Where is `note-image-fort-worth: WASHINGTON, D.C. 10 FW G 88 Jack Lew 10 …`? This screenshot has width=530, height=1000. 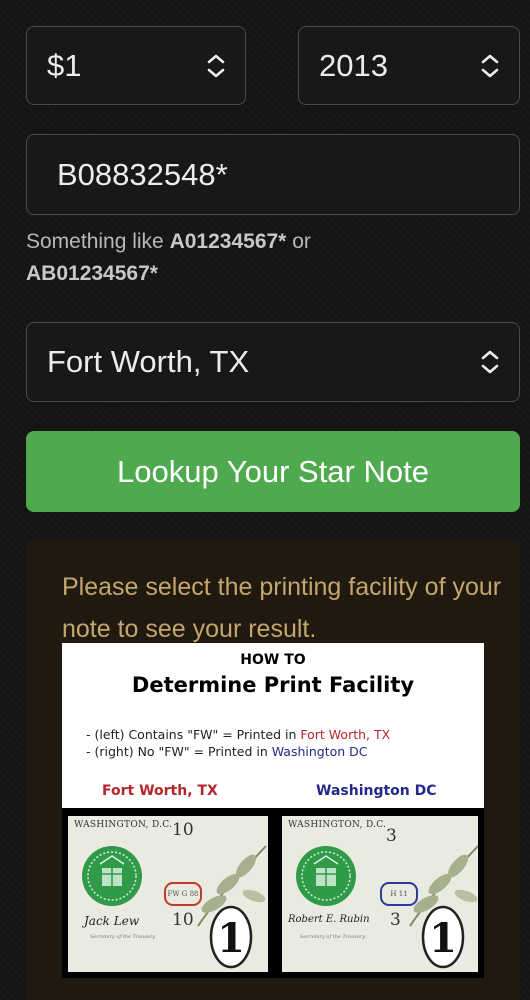 note-image-fort-worth: WASHINGTON, D.C. 10 FW G 88 Jack Lew 10 … is located at coordinates (168, 894).